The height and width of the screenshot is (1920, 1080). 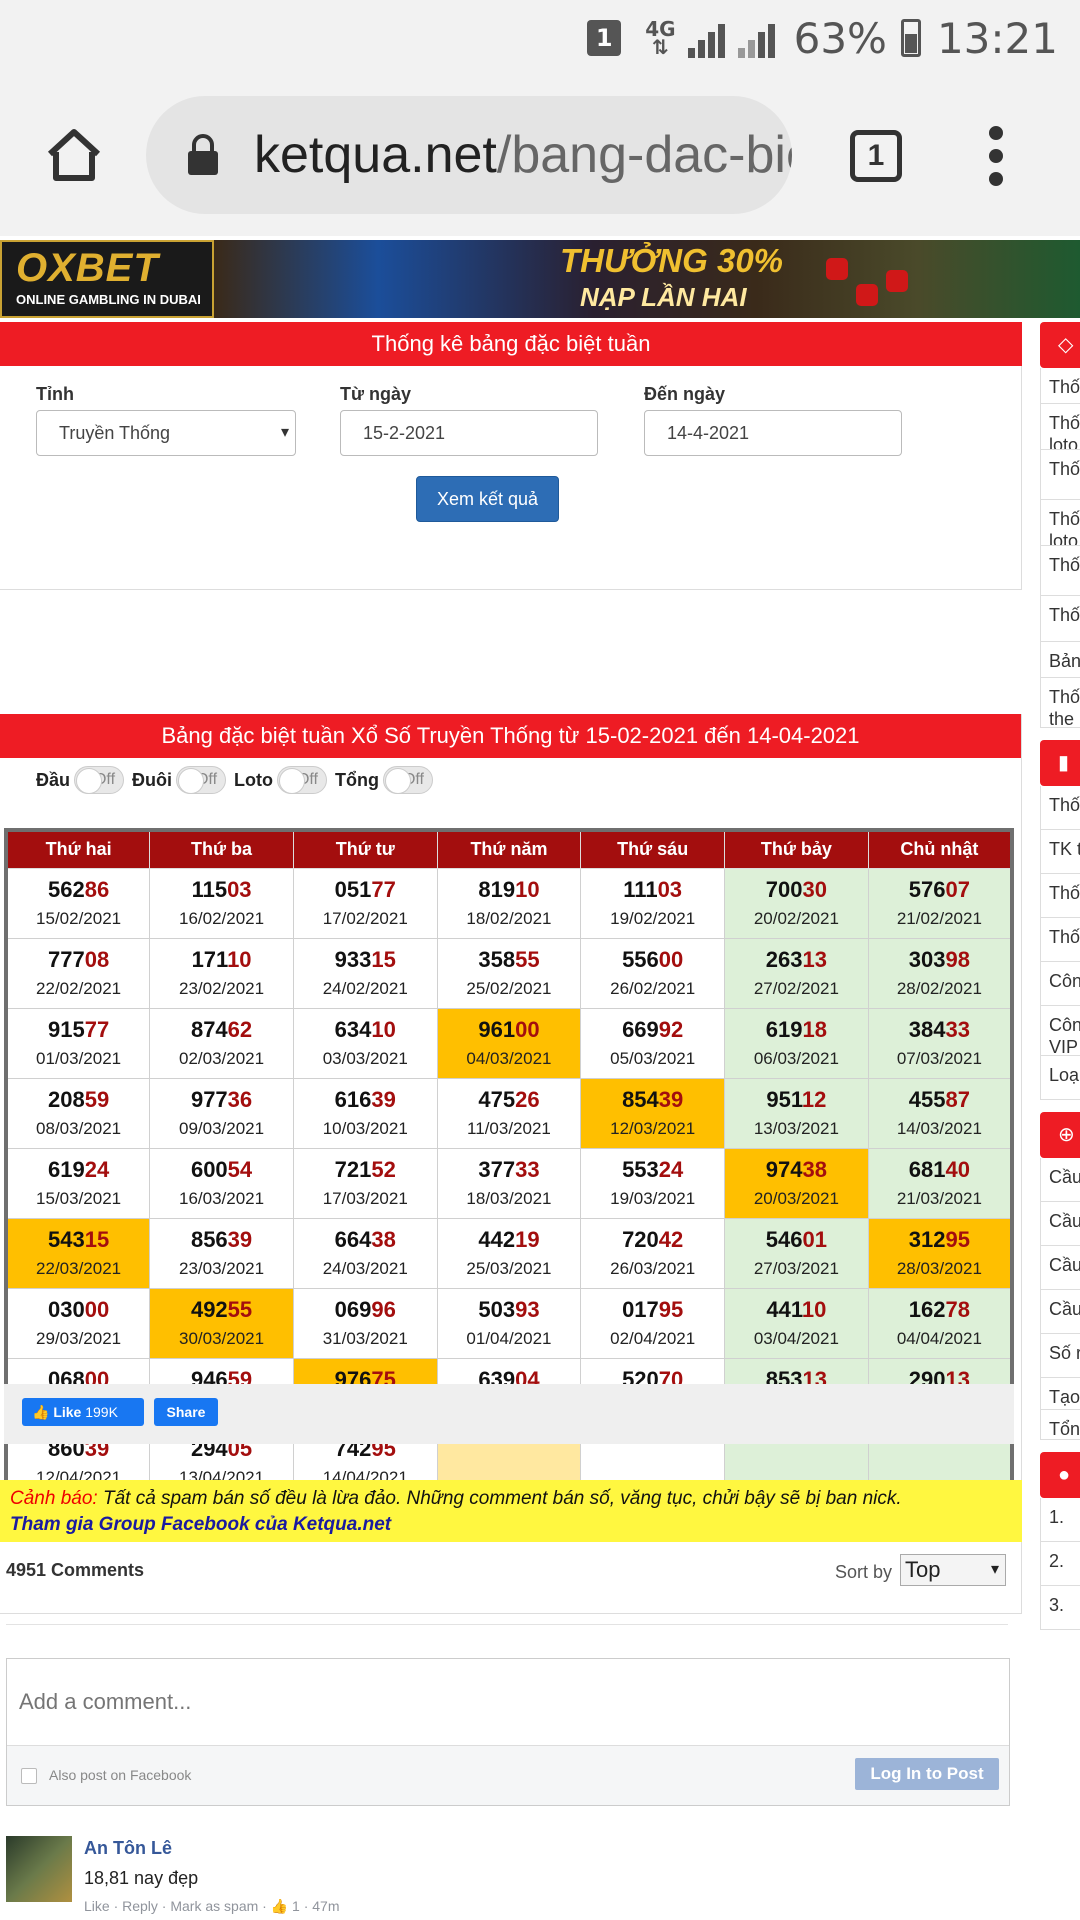 What do you see at coordinates (796, 1043) in the screenshot?
I see `result-cell: 61918 06/03/2021` at bounding box center [796, 1043].